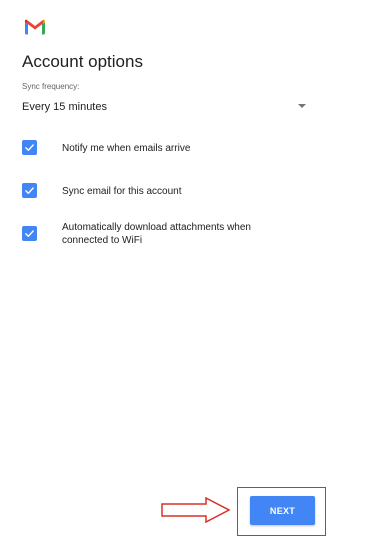  Describe the element at coordinates (64, 107) in the screenshot. I see `sync-frequency-value: Every 15 minutes` at that location.